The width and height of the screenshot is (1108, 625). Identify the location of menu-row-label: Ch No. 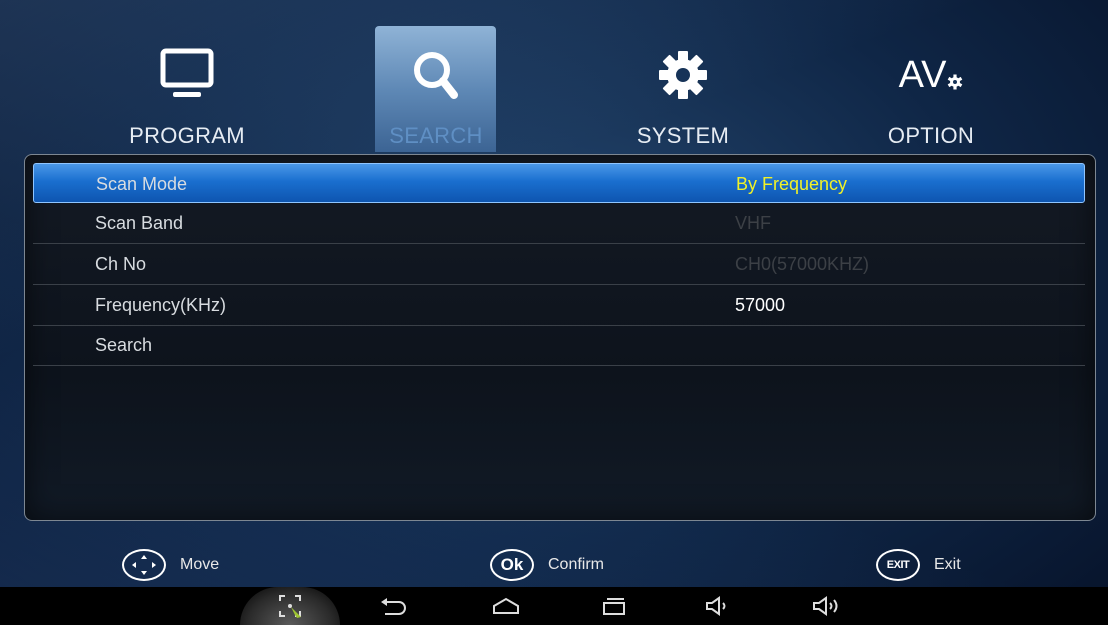
(121, 264).